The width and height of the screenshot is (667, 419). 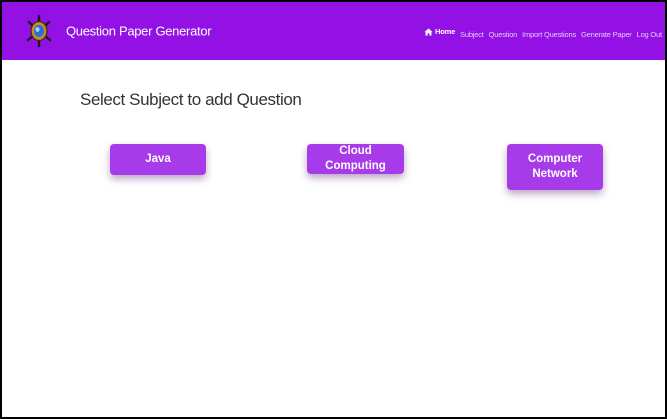 I want to click on subject-button-cloud-computing: Cloud Computing, so click(x=355, y=159).